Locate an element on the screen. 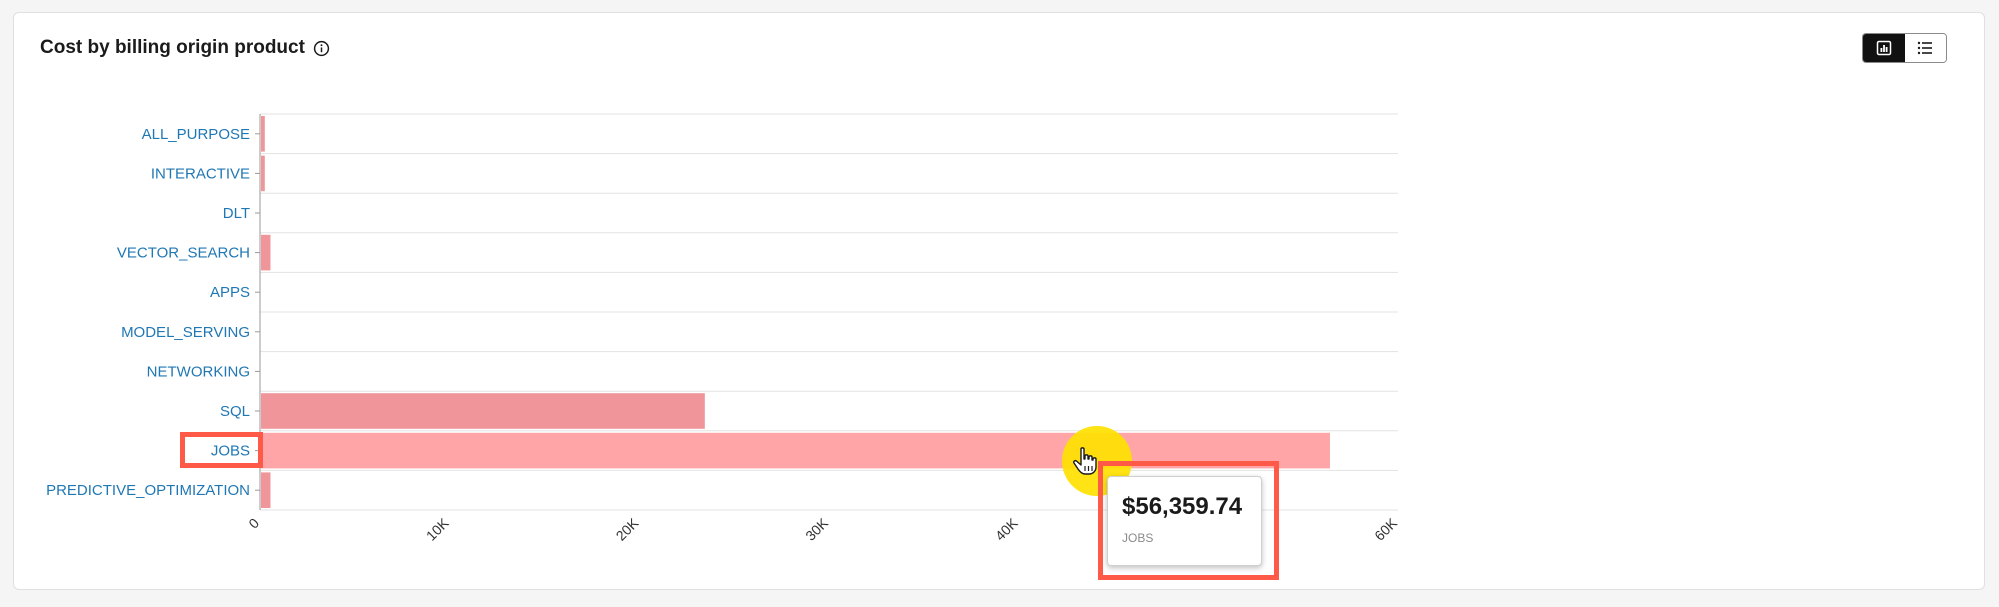  bar-interactive is located at coordinates (263, 173).